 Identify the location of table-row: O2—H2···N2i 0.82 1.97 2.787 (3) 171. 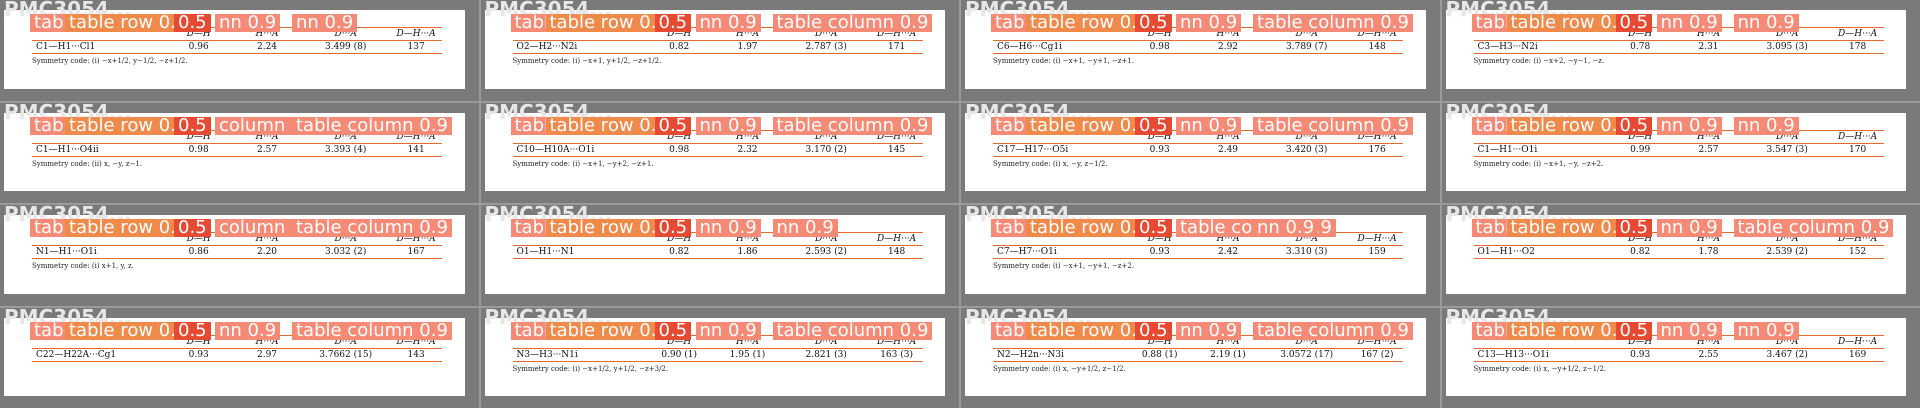
(717, 47).